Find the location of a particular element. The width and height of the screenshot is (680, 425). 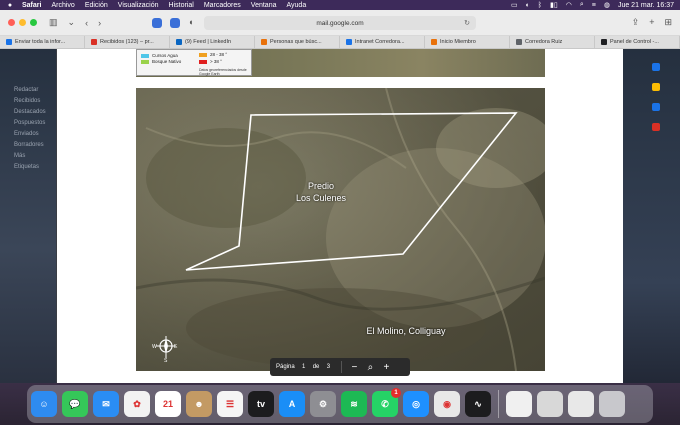

menu-historial: Historial is located at coordinates (181, 5).